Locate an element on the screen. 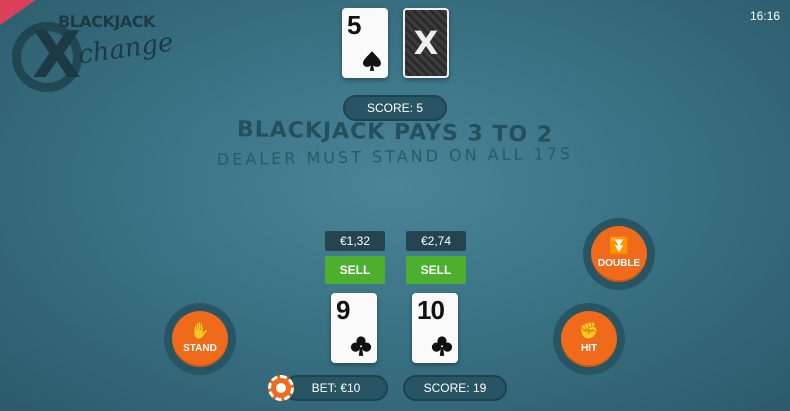 Image resolution: width=790 pixels, height=411 pixels. hit-button-ring: ✊ HIT is located at coordinates (589, 339).